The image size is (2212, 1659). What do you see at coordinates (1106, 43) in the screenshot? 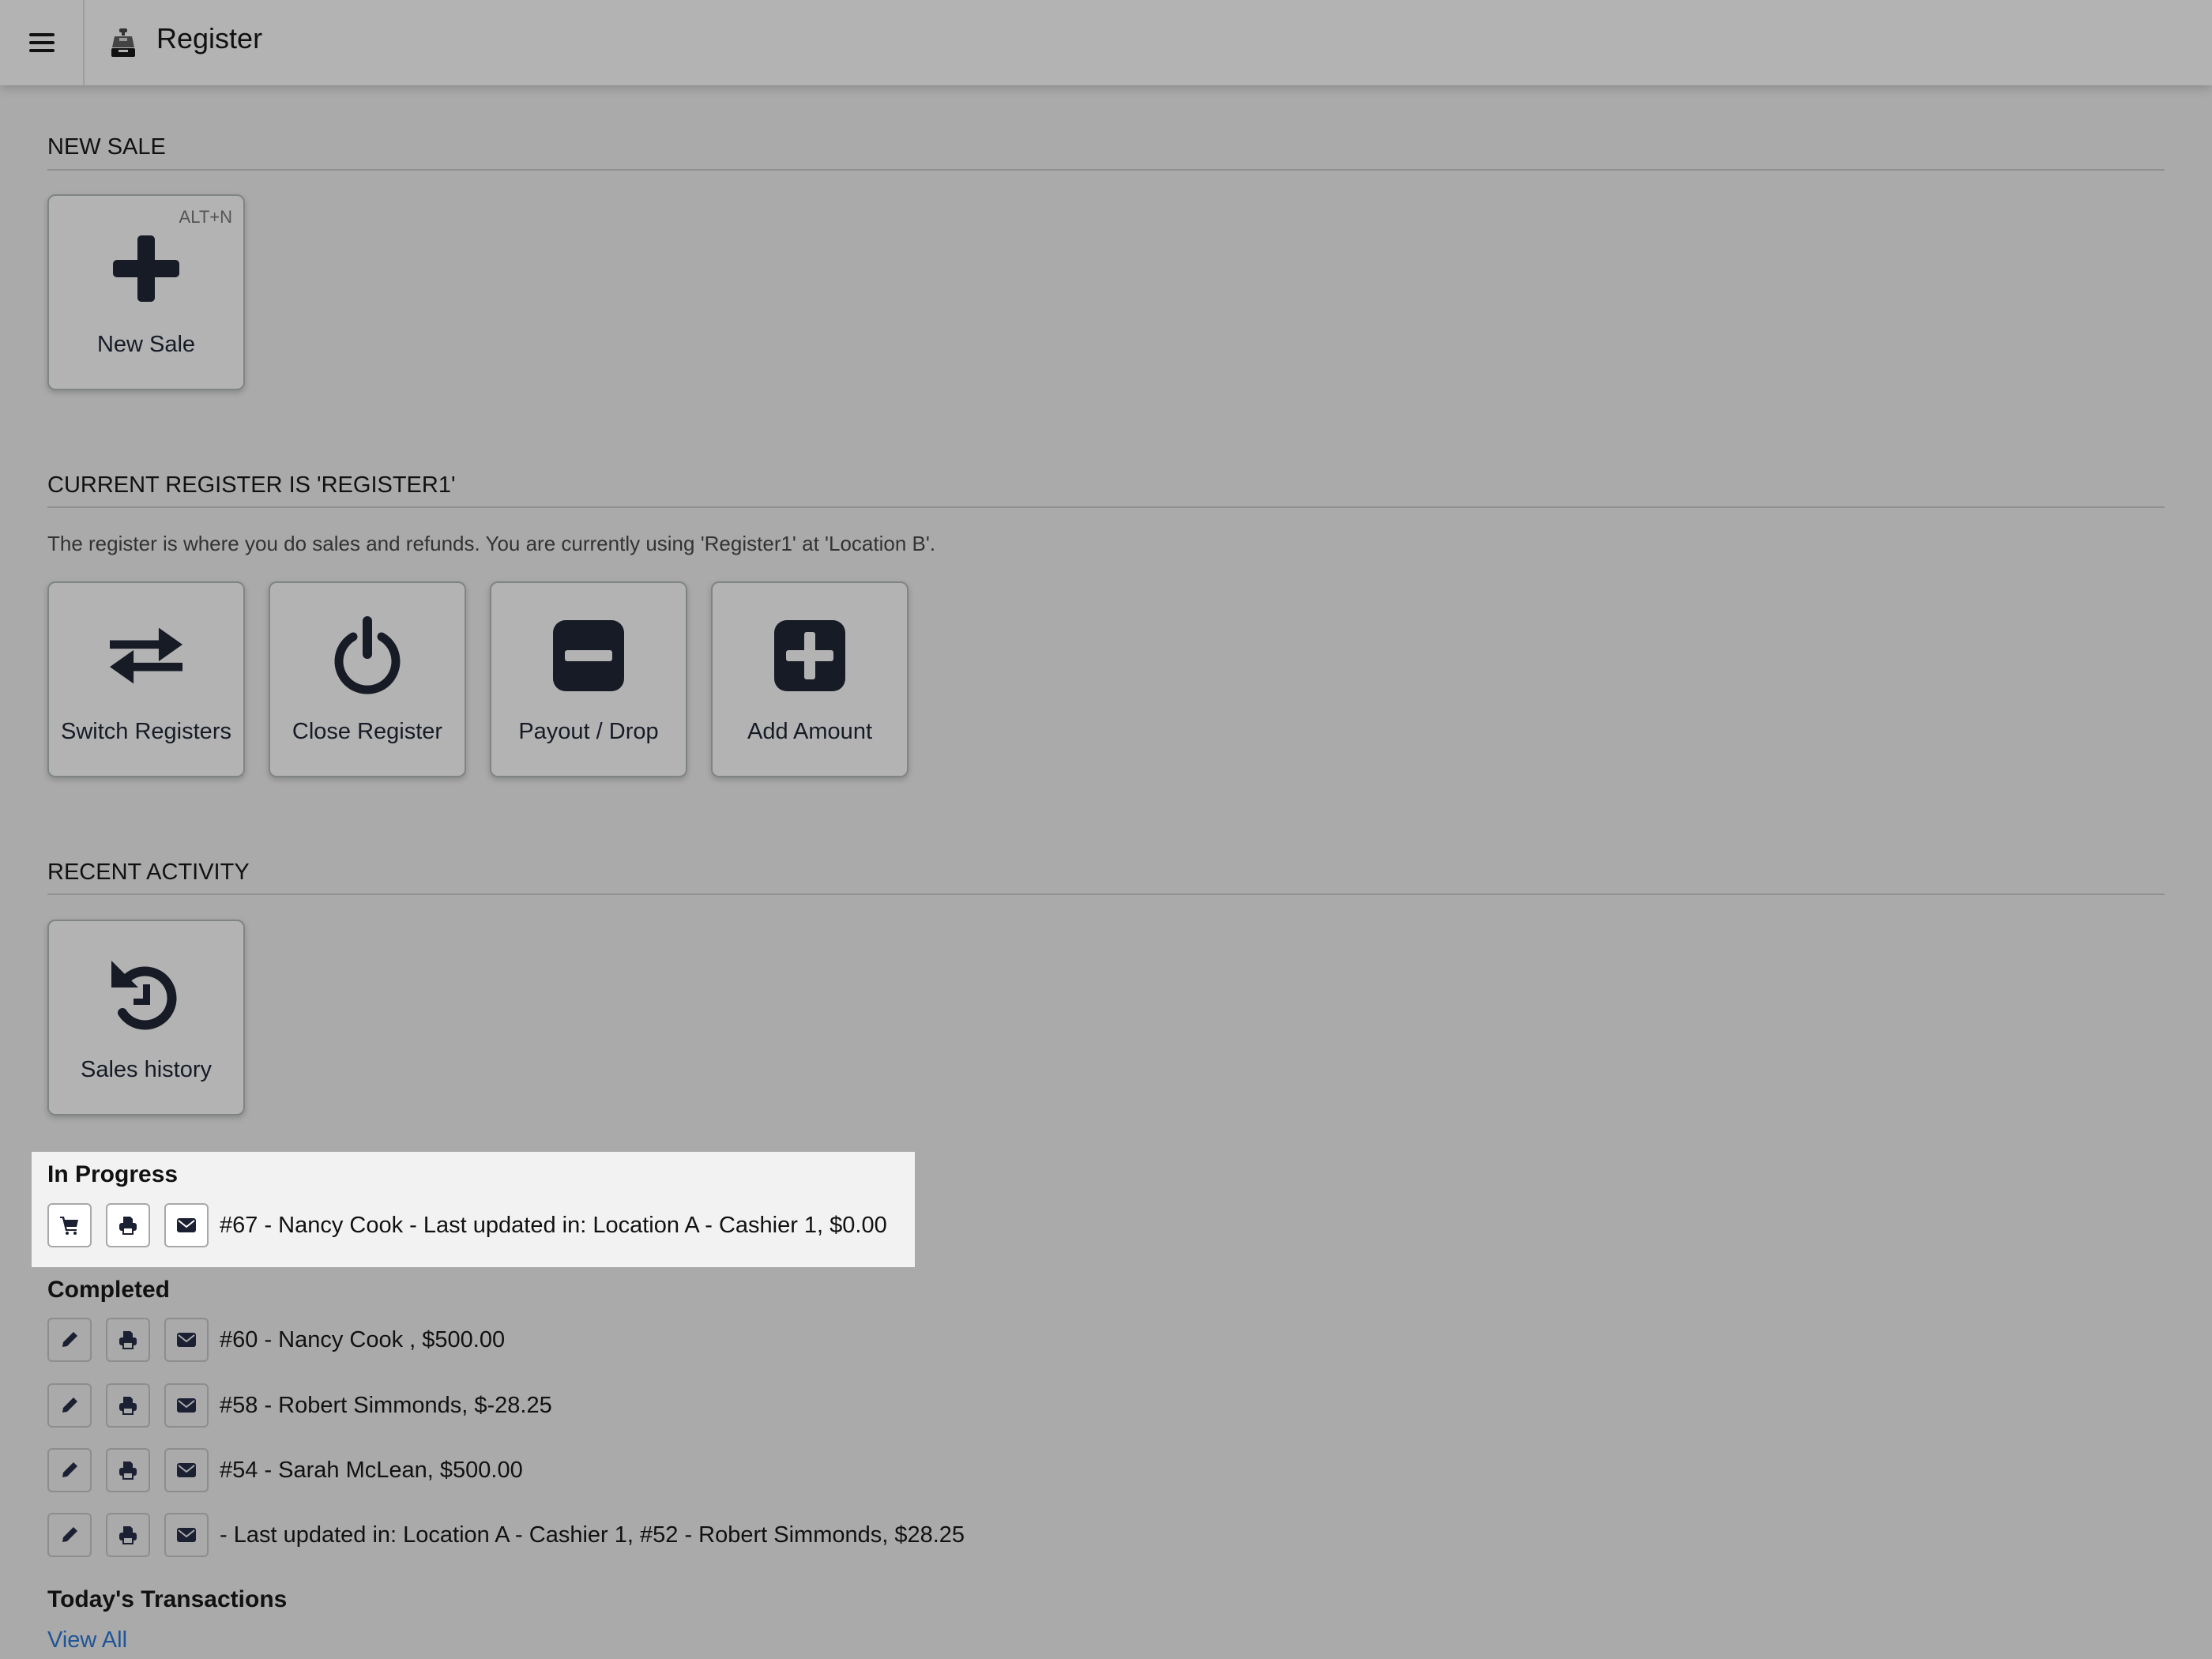
I see `top-bar: Register` at bounding box center [1106, 43].